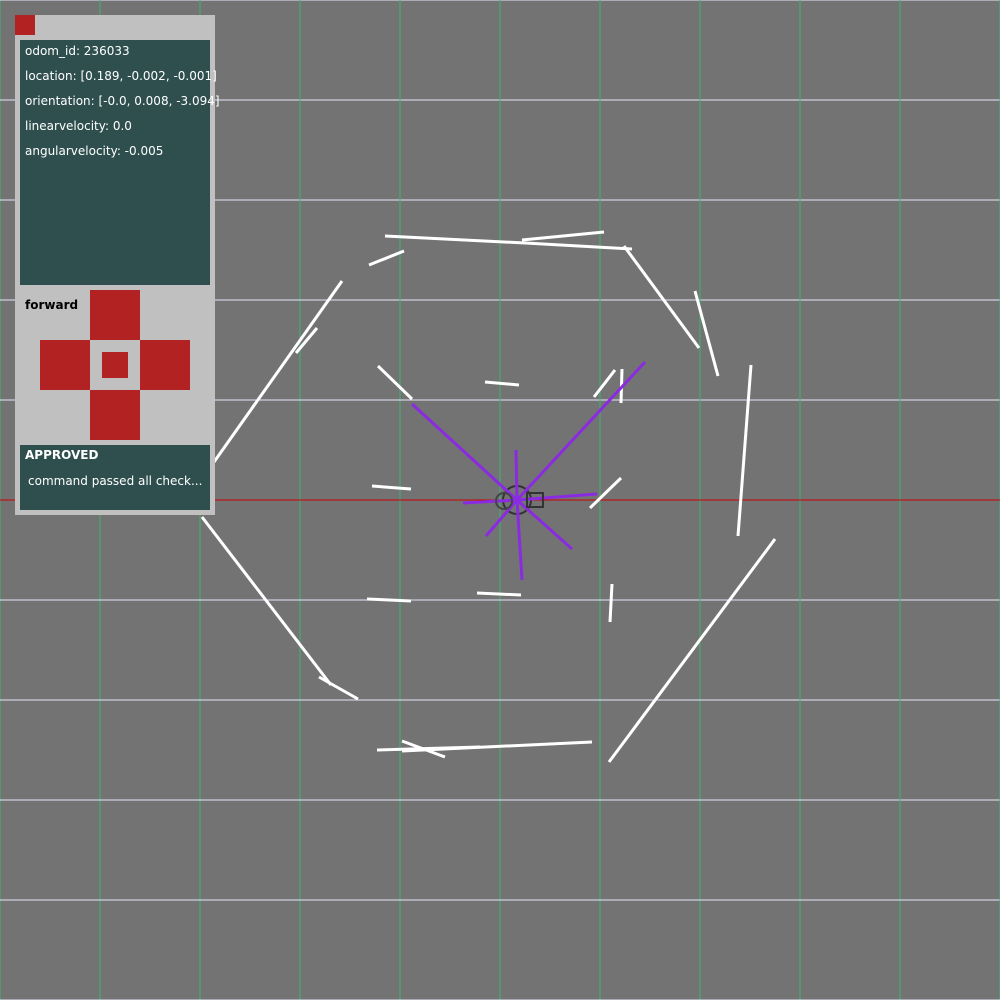  I want to click on left-arrow-button, so click(65, 365).